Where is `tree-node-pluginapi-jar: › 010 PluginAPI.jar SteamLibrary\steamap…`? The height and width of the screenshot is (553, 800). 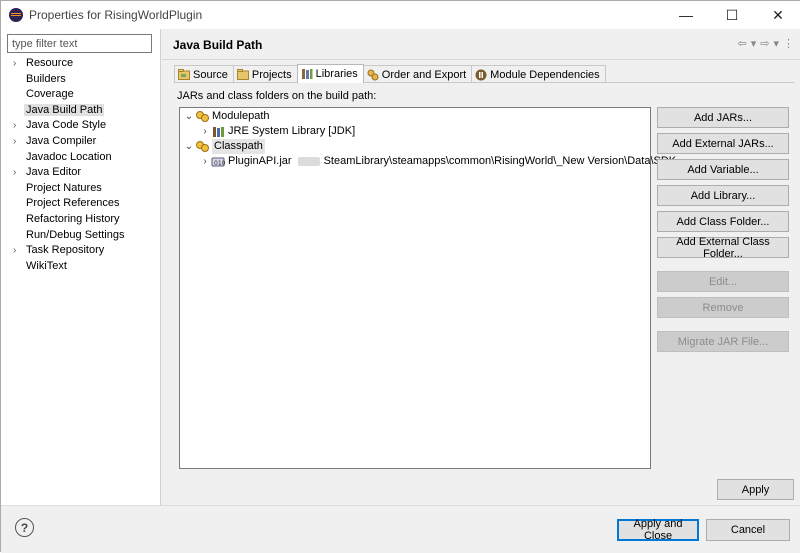 tree-node-pluginapi-jar: › 010 PluginAPI.jar SteamLibrary\steamap… is located at coordinates (438, 161).